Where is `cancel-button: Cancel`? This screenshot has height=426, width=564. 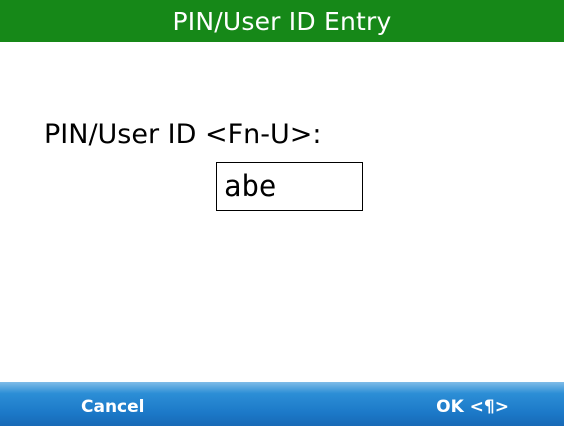 cancel-button: Cancel is located at coordinates (112, 404).